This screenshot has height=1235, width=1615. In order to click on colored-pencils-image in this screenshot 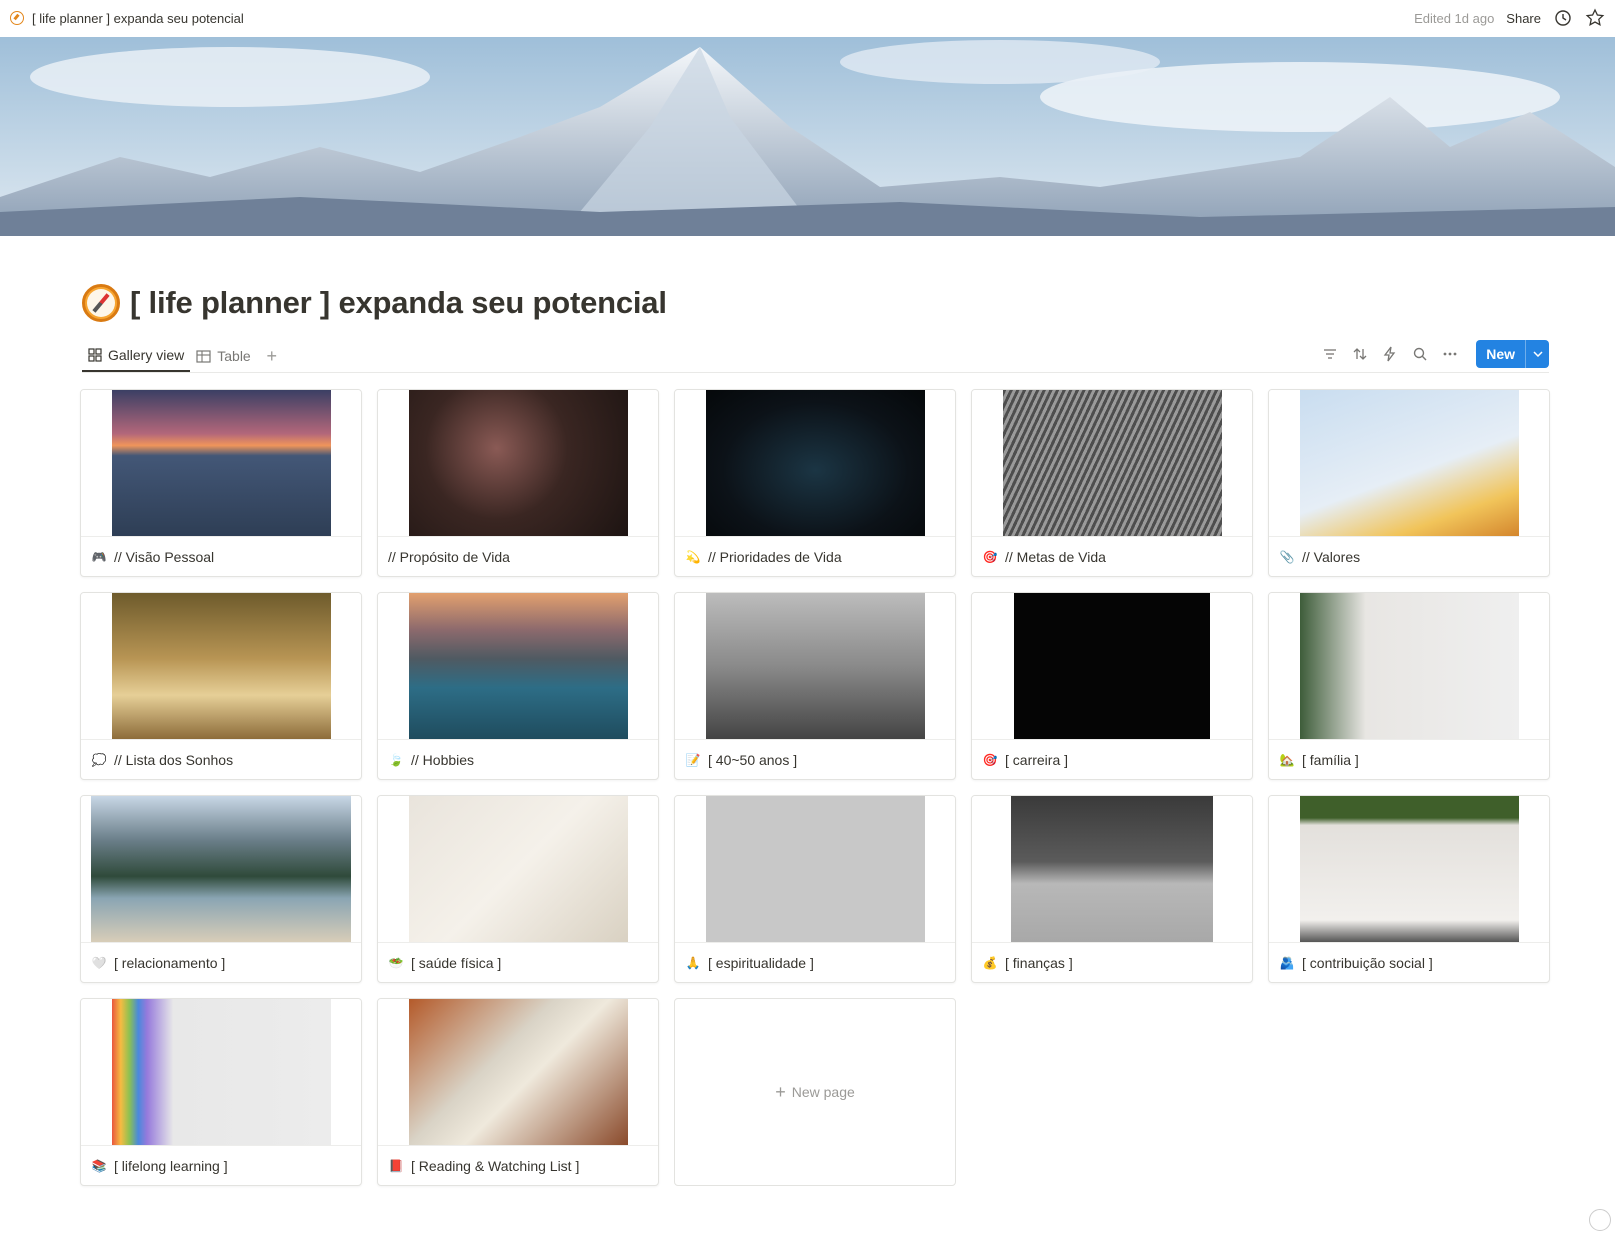, I will do `click(221, 1072)`.